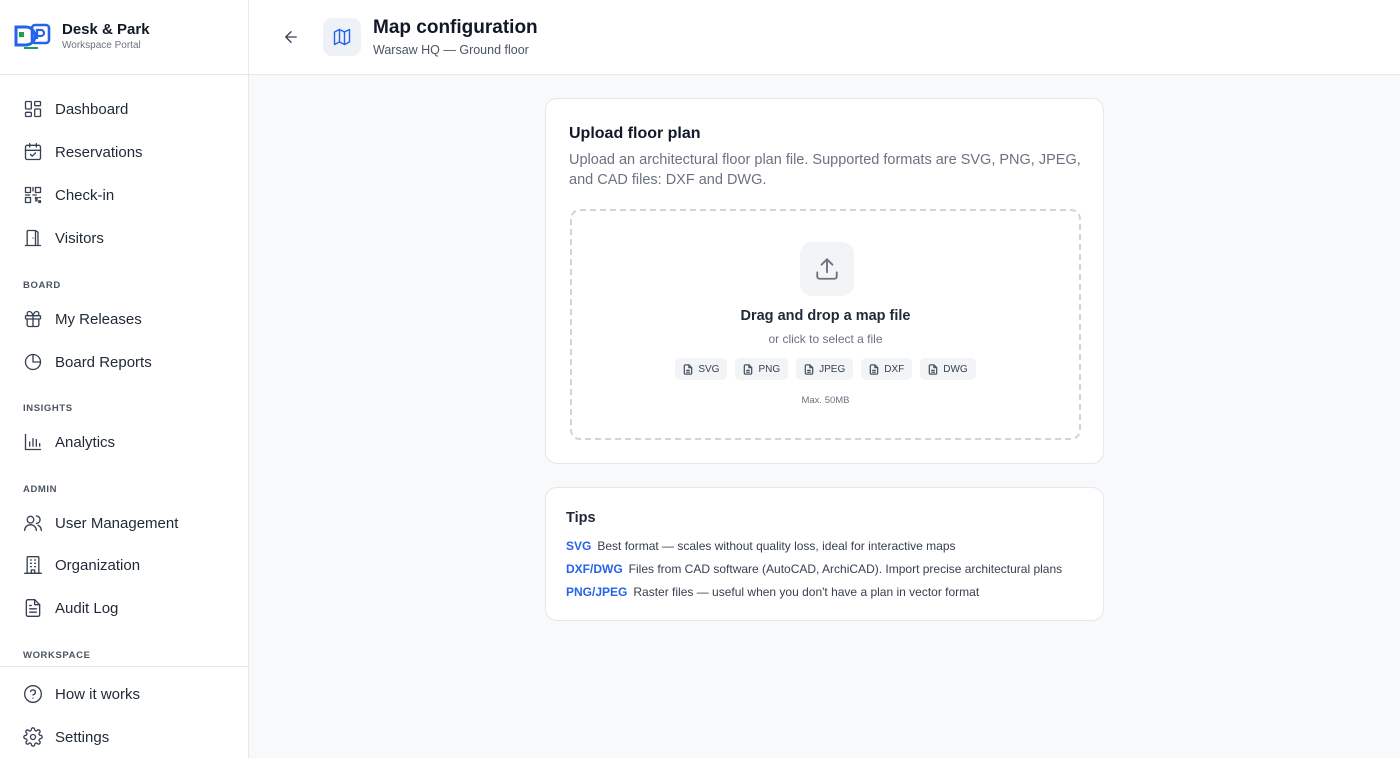  I want to click on format-badge-dwg: DWG, so click(948, 369).